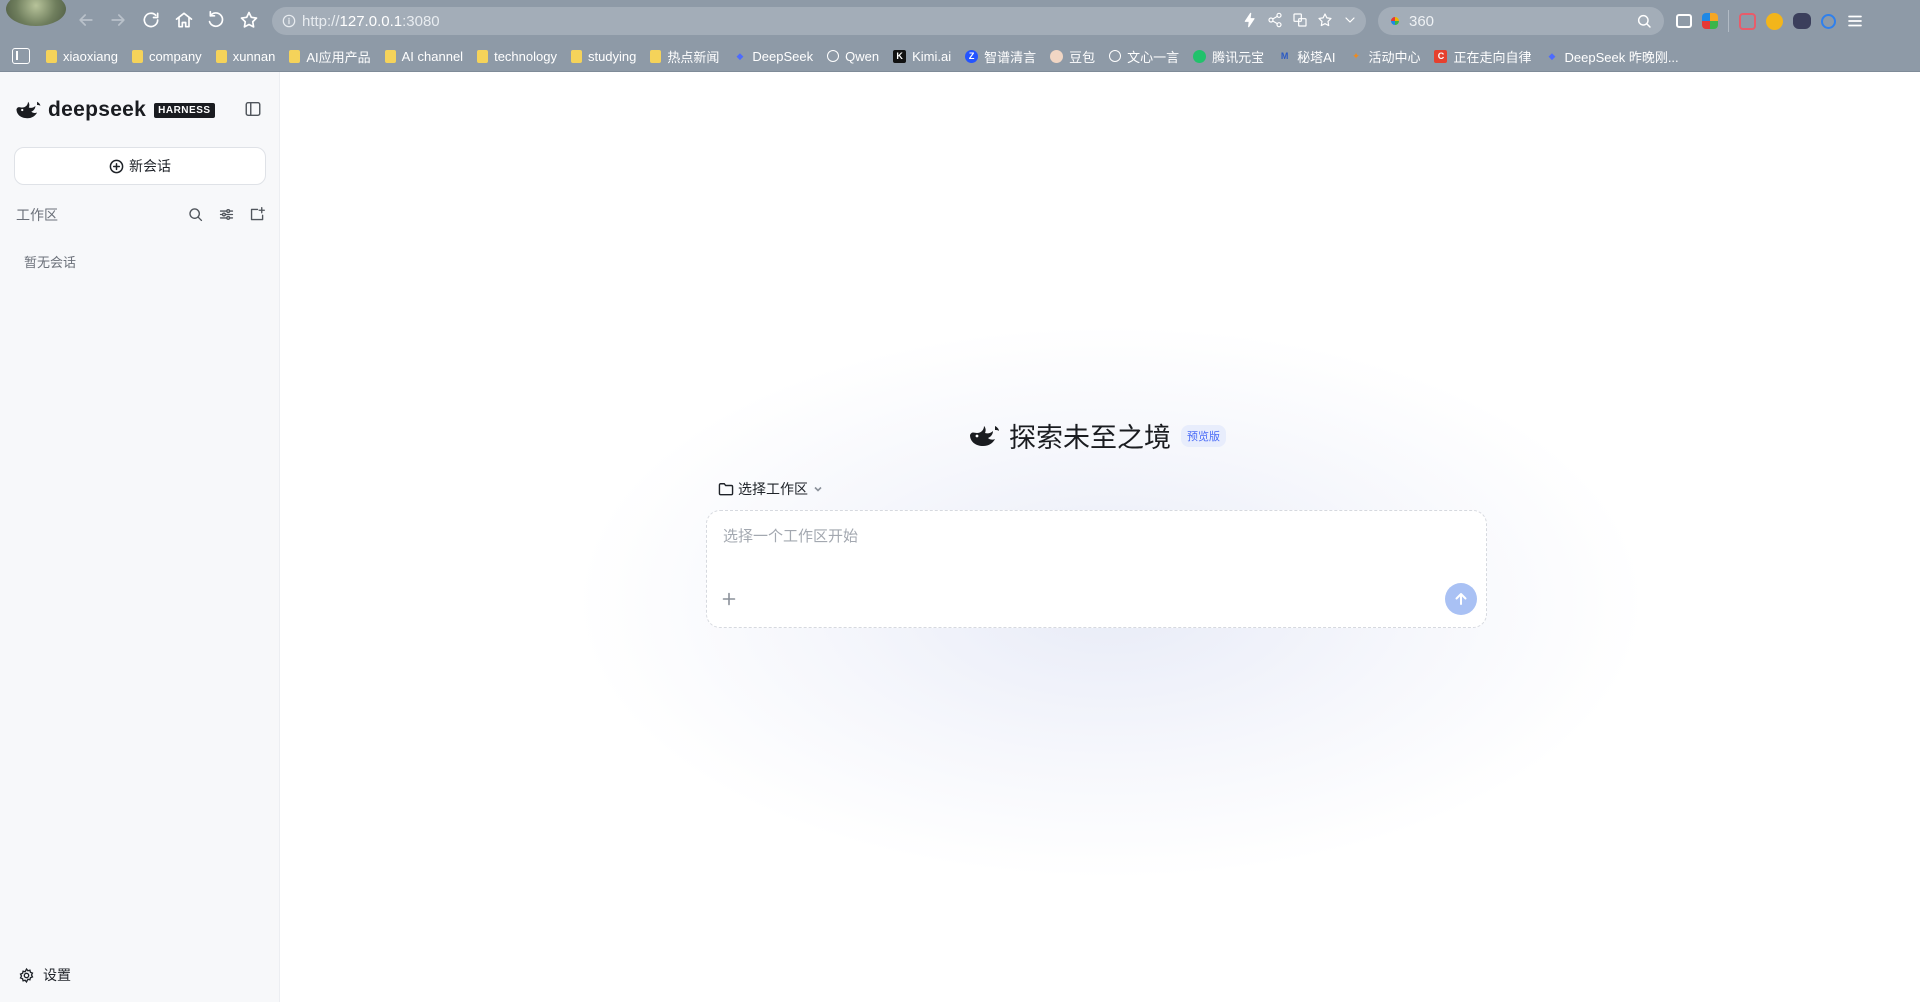 This screenshot has height=1002, width=1920. What do you see at coordinates (1153, 57) in the screenshot?
I see `bookmark-label: 文心一言` at bounding box center [1153, 57].